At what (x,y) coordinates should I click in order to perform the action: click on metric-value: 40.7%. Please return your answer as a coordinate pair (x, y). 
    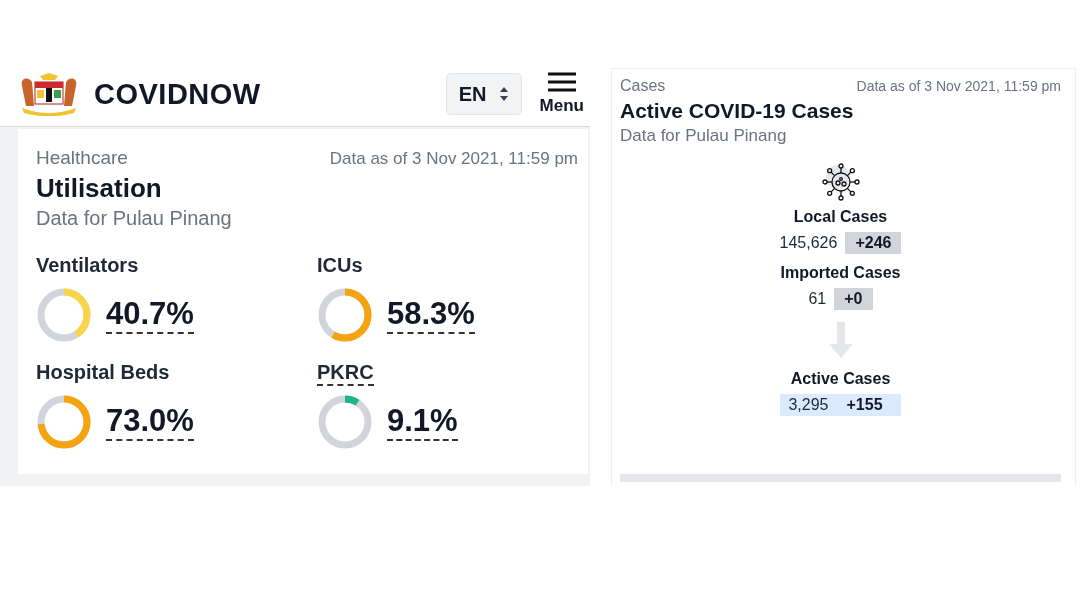
    Looking at the image, I should click on (150, 315).